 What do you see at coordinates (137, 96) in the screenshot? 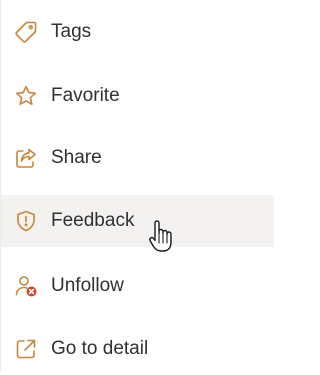
I see `menu-item-favorite: Favorite` at bounding box center [137, 96].